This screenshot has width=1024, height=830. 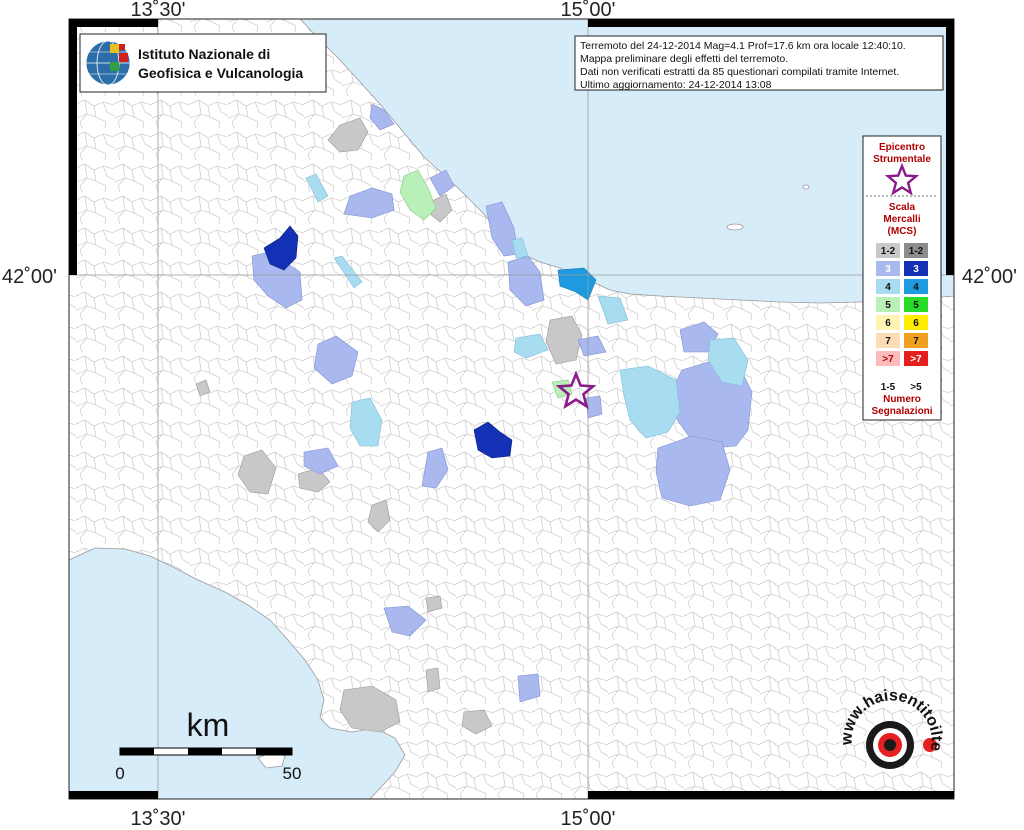 I want to click on lat-label-left: 42˚00', so click(x=29, y=277).